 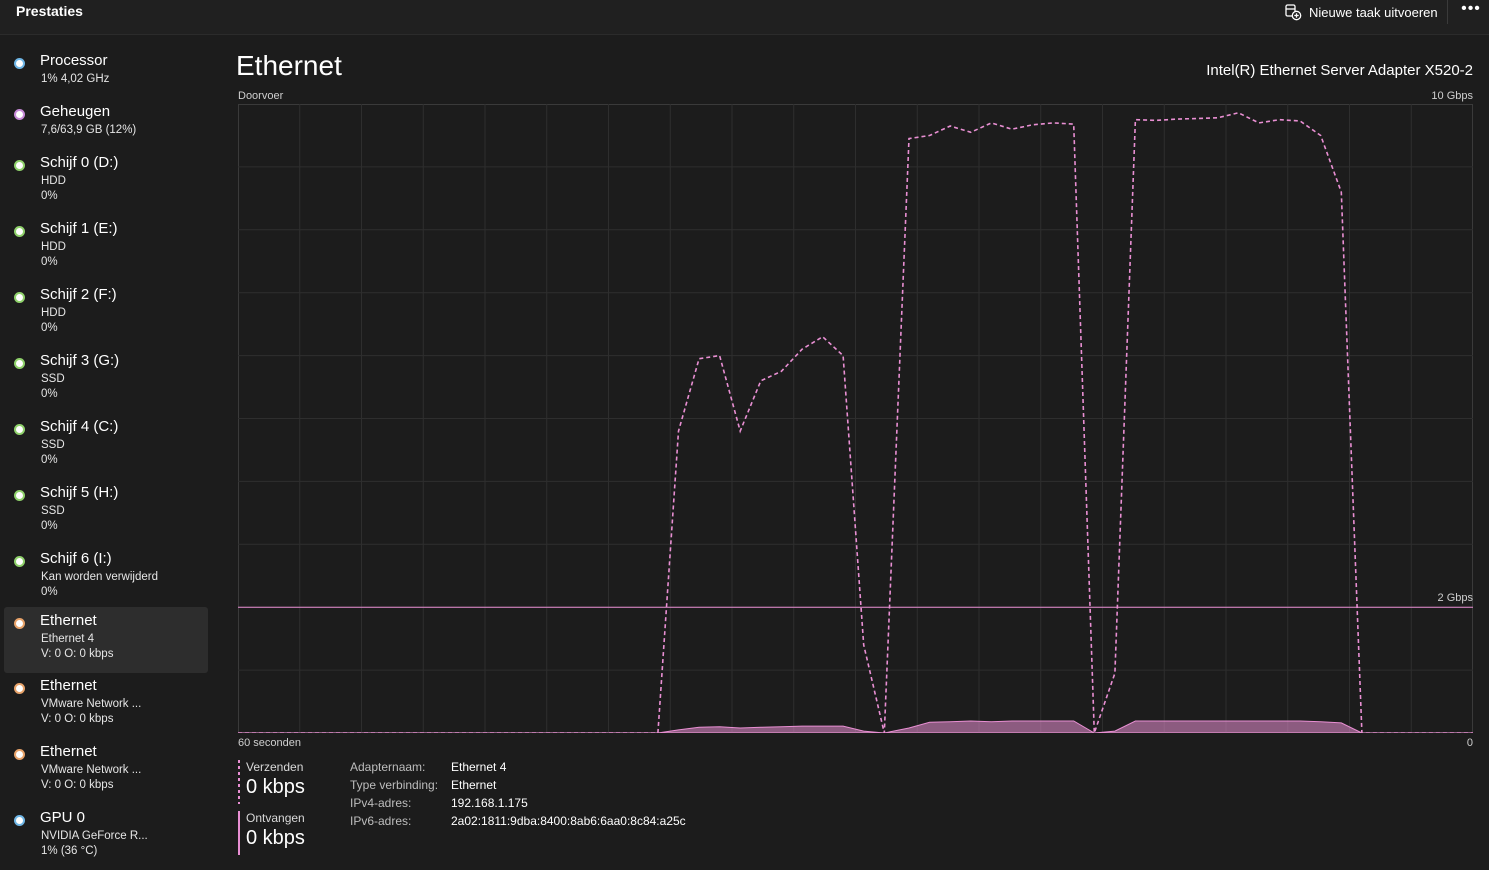 What do you see at coordinates (1469, 743) in the screenshot?
I see `zero-label: 0` at bounding box center [1469, 743].